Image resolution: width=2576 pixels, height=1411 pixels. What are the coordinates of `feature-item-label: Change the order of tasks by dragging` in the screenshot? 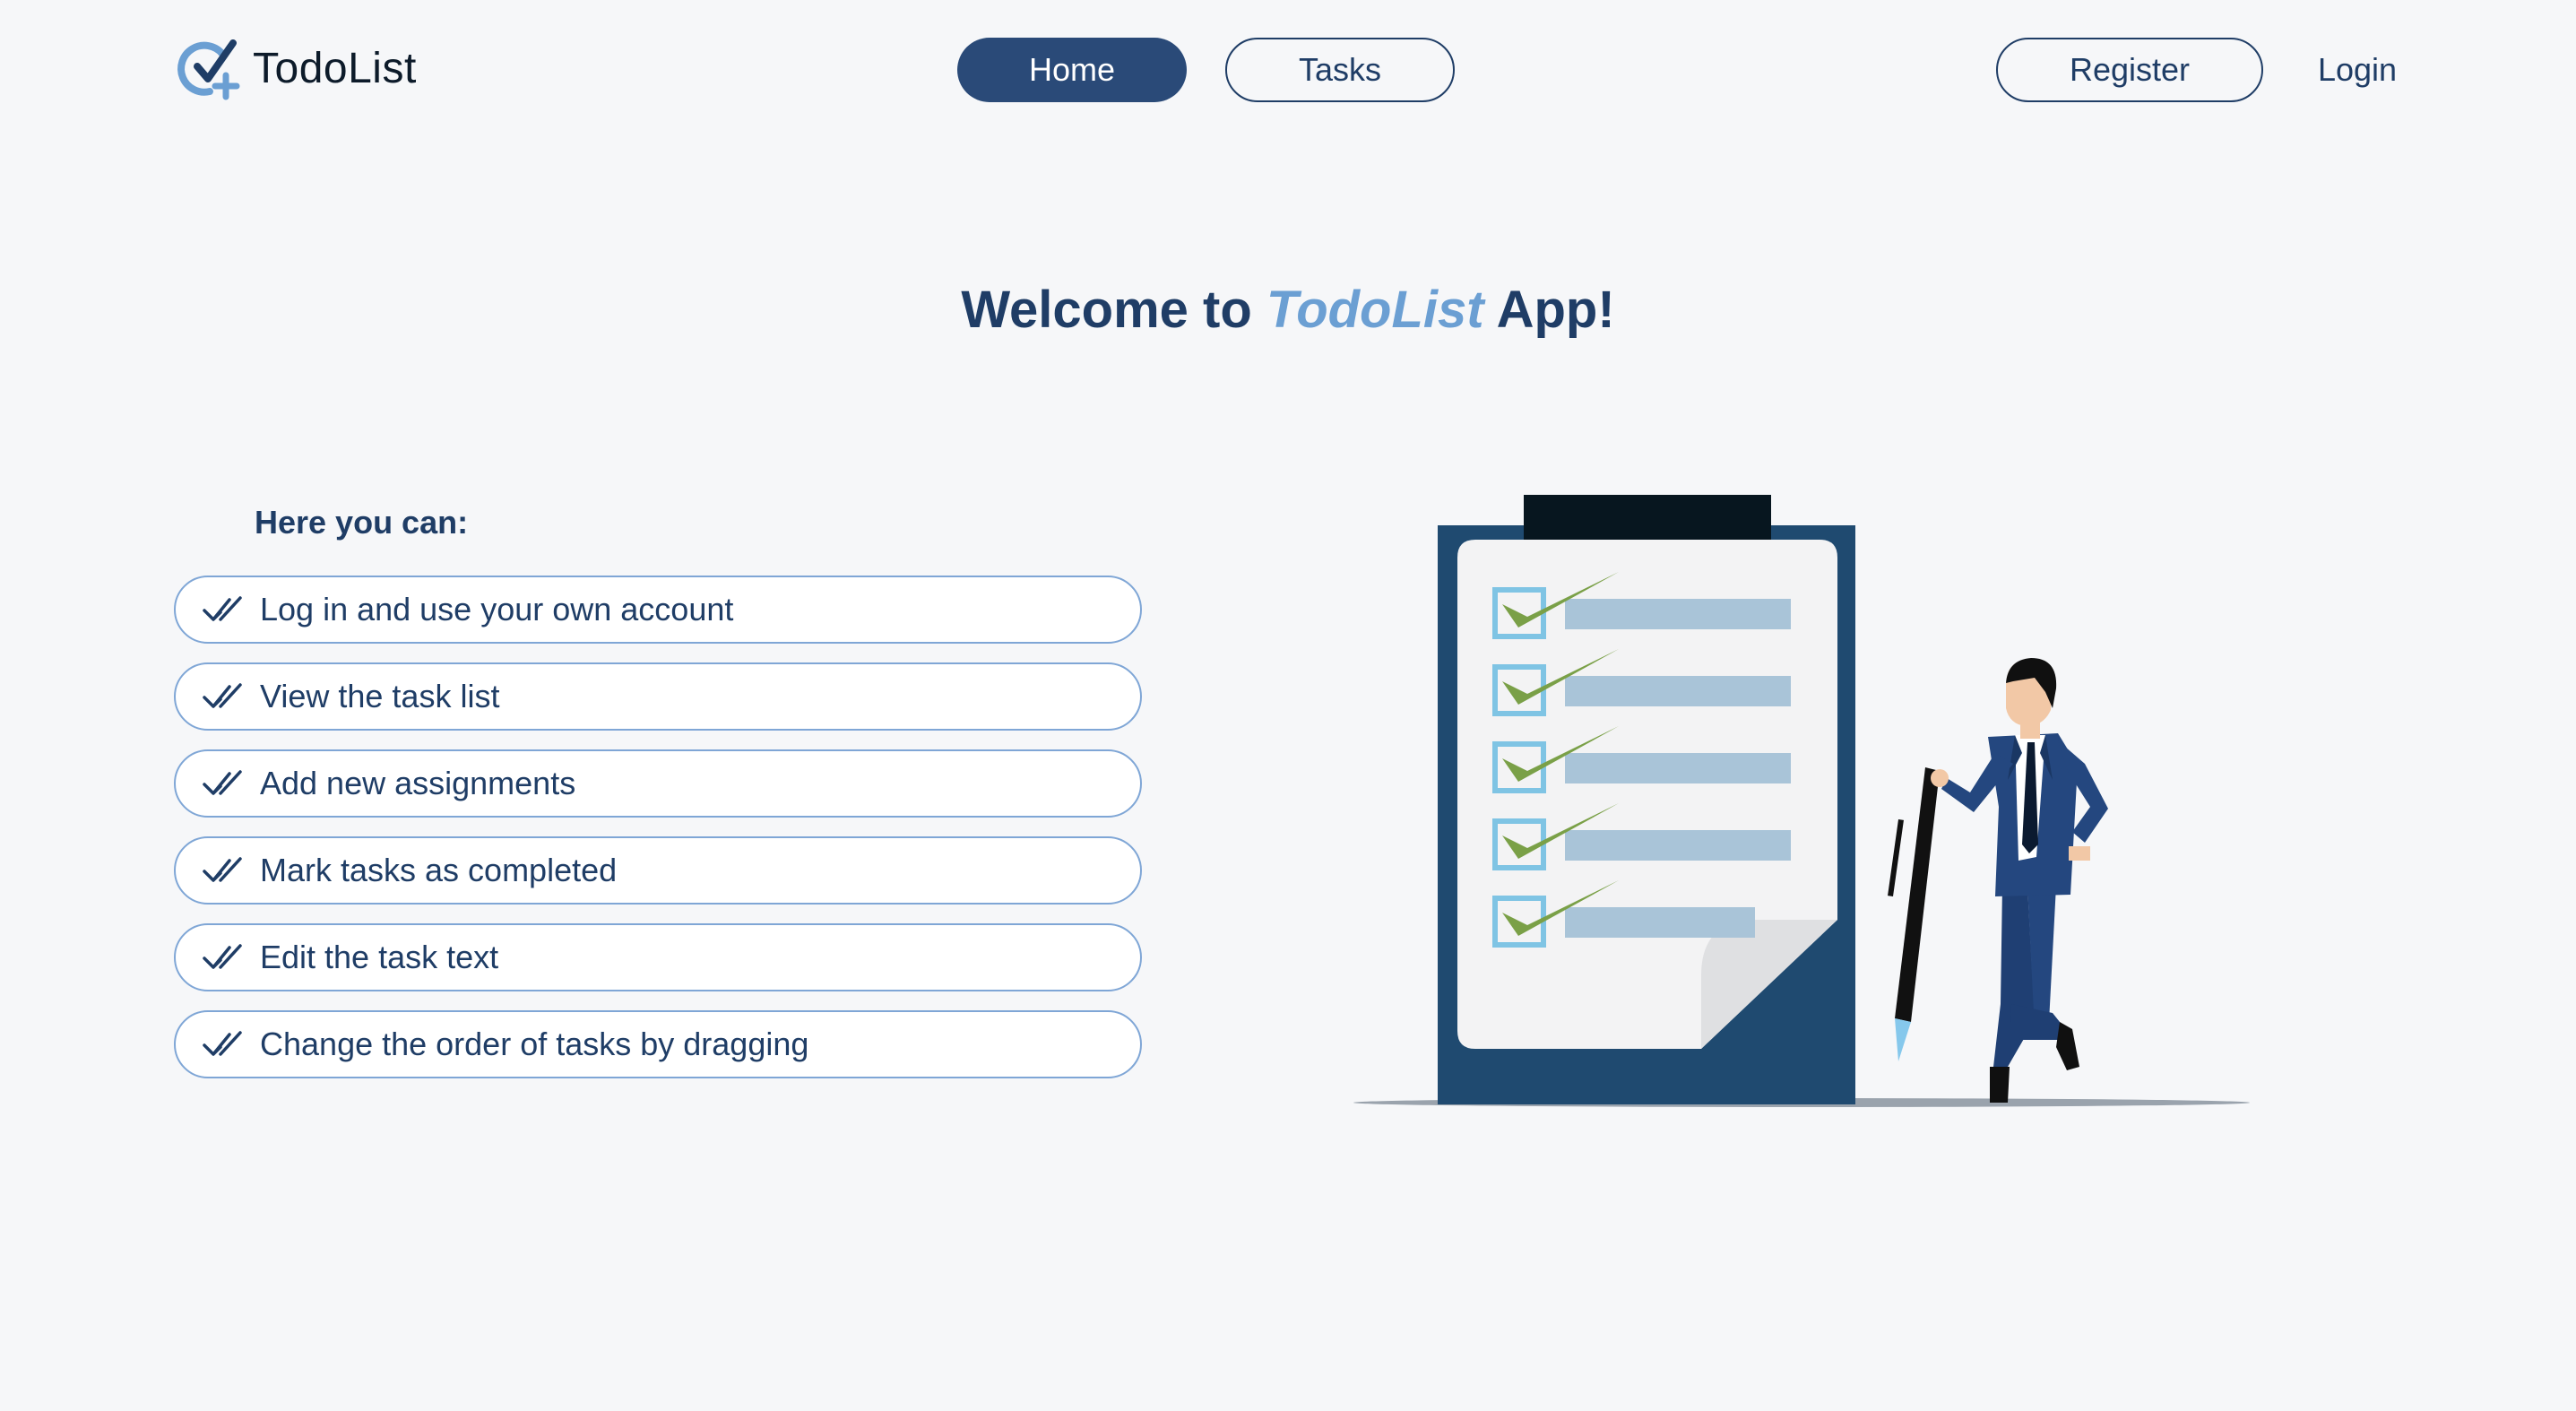 It's located at (534, 1044).